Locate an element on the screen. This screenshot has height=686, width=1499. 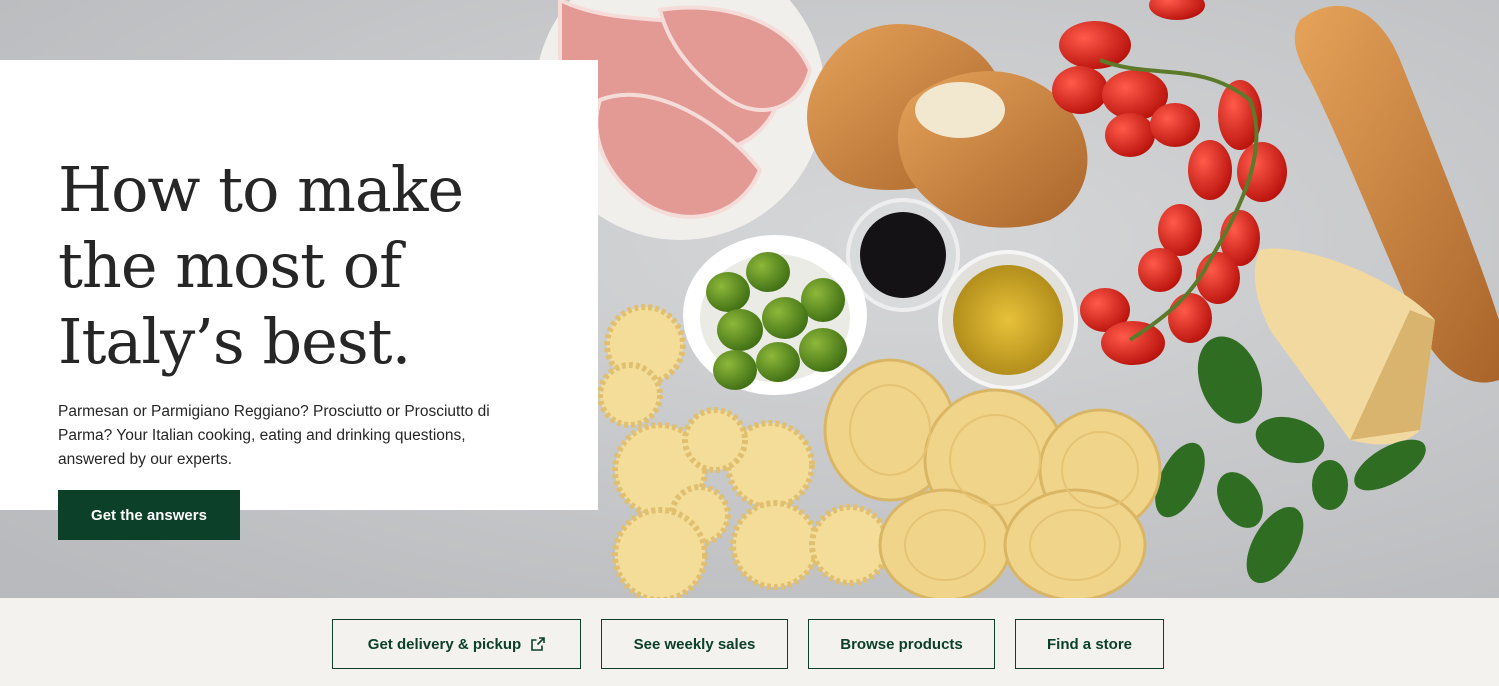
browse-products-label: Browse products is located at coordinates (901, 644).